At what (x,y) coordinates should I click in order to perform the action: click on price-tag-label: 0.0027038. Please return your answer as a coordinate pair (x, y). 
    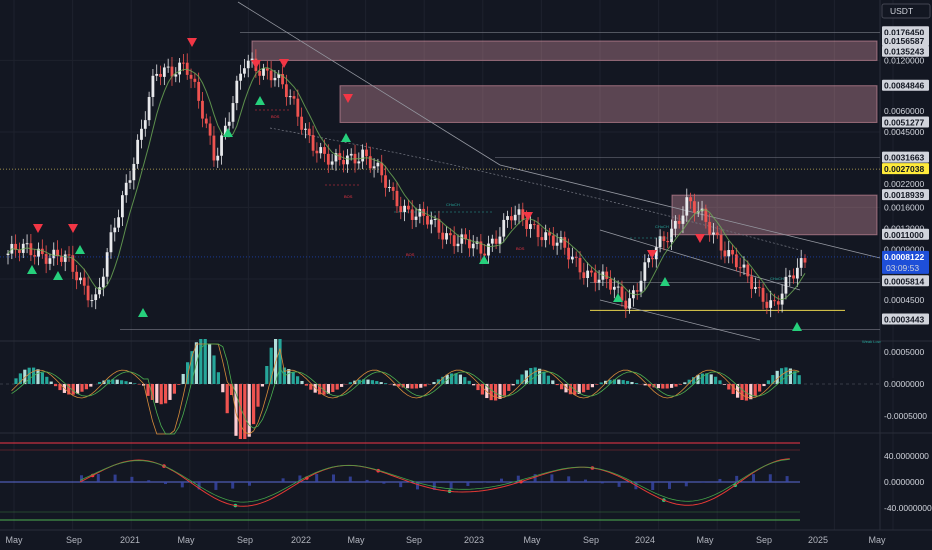
    Looking at the image, I should click on (904, 169).